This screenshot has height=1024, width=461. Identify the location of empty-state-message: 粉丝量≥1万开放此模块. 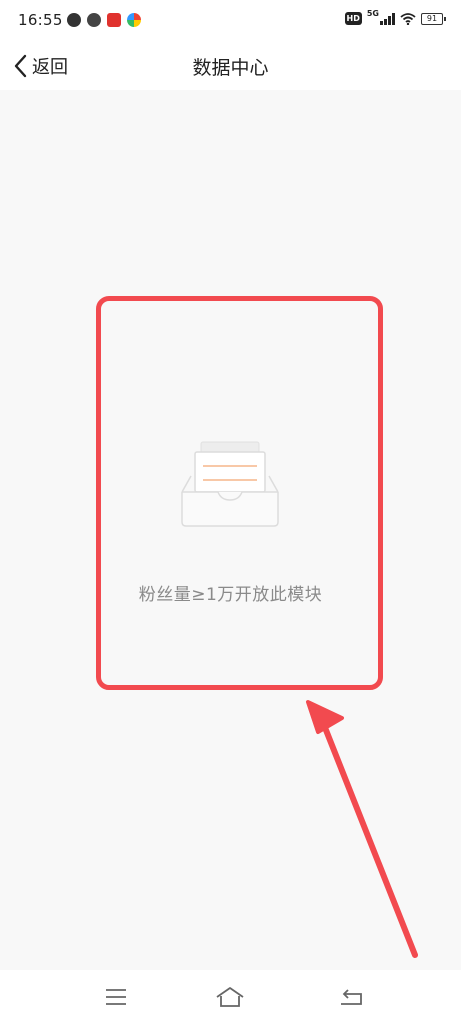
(230, 595).